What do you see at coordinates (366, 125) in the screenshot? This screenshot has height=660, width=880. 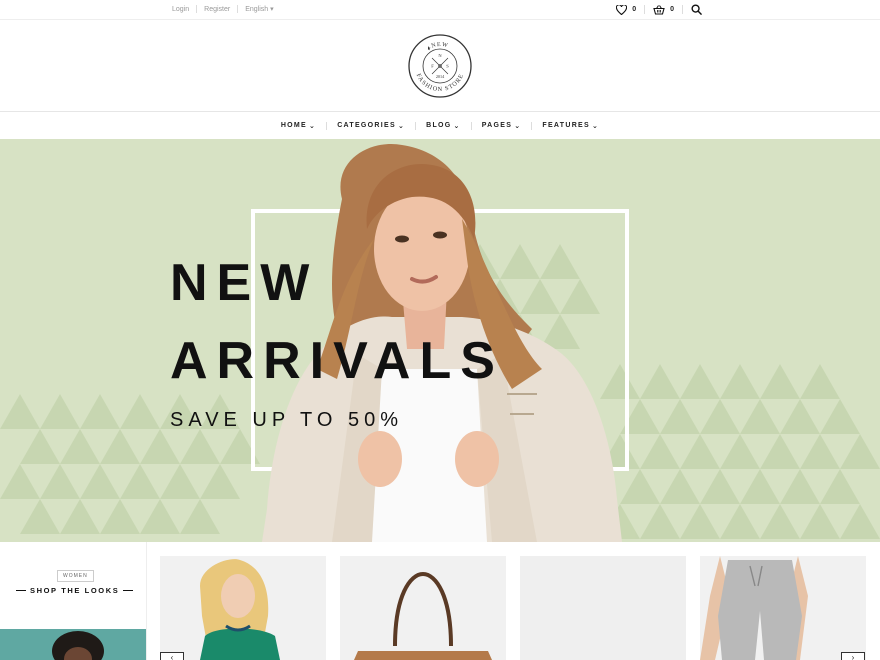 I see `nav-label: CATEGORIES` at bounding box center [366, 125].